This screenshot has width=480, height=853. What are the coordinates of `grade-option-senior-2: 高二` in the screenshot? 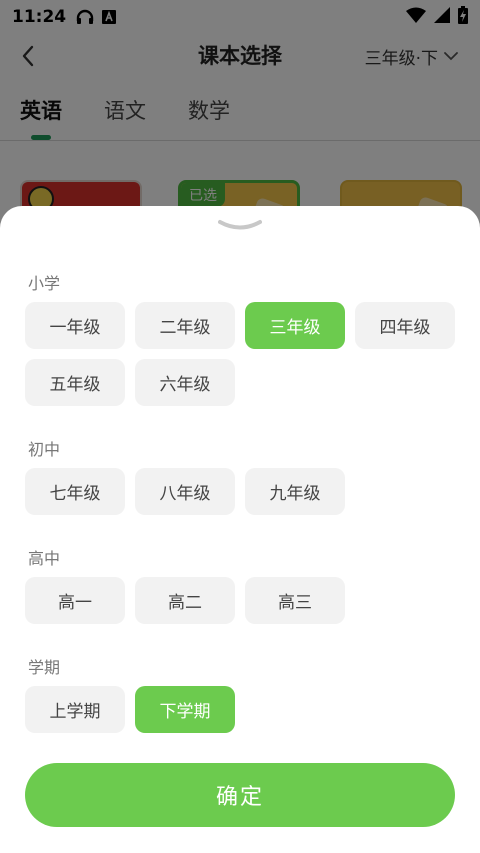 It's located at (185, 600).